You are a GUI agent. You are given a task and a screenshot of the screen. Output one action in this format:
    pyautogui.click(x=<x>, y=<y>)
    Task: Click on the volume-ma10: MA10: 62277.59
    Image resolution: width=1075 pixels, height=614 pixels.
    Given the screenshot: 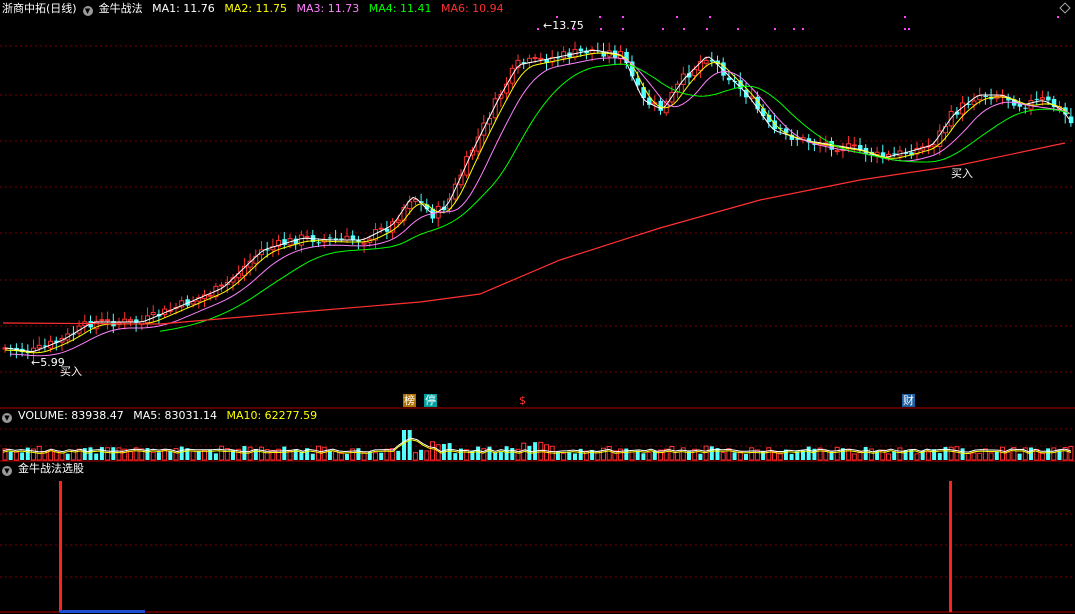 What is the action you would take?
    pyautogui.click(x=272, y=415)
    